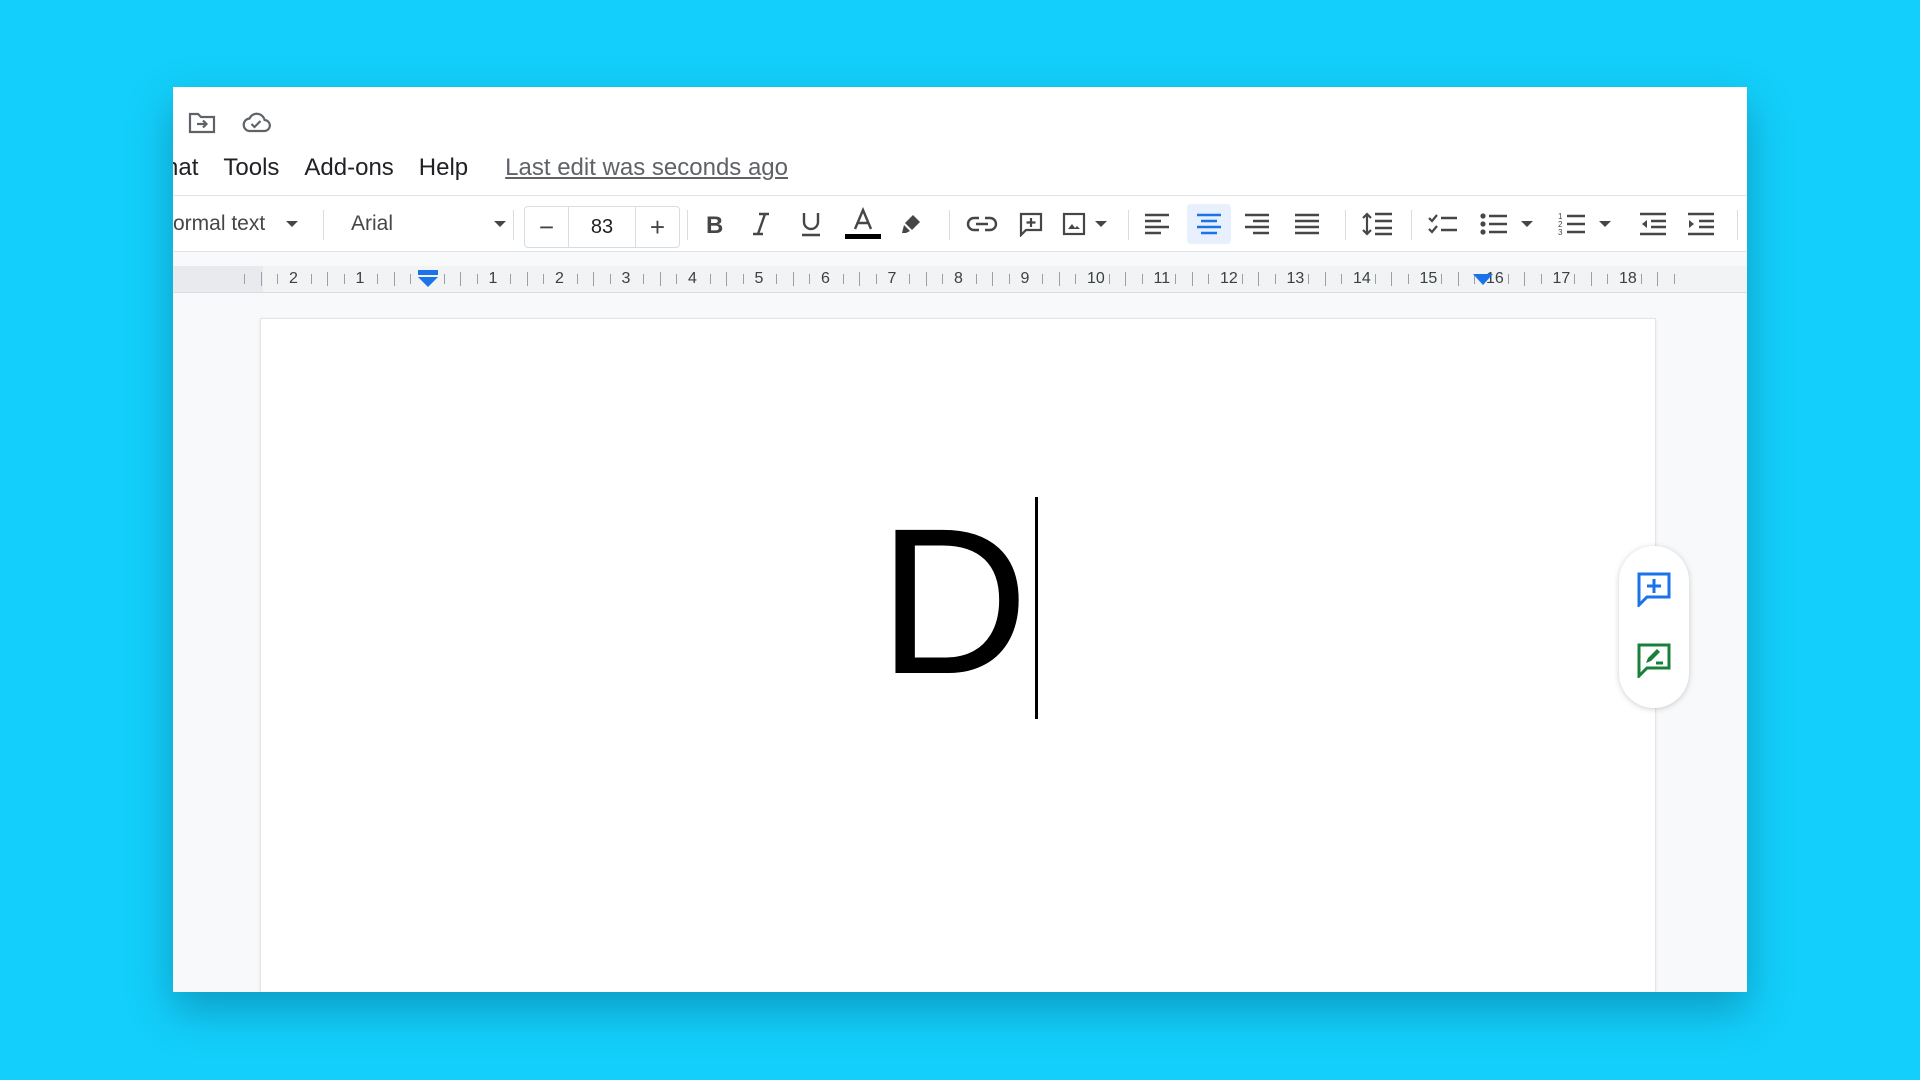 The height and width of the screenshot is (1080, 1920). What do you see at coordinates (692, 278) in the screenshot?
I see `ruler-label: 4` at bounding box center [692, 278].